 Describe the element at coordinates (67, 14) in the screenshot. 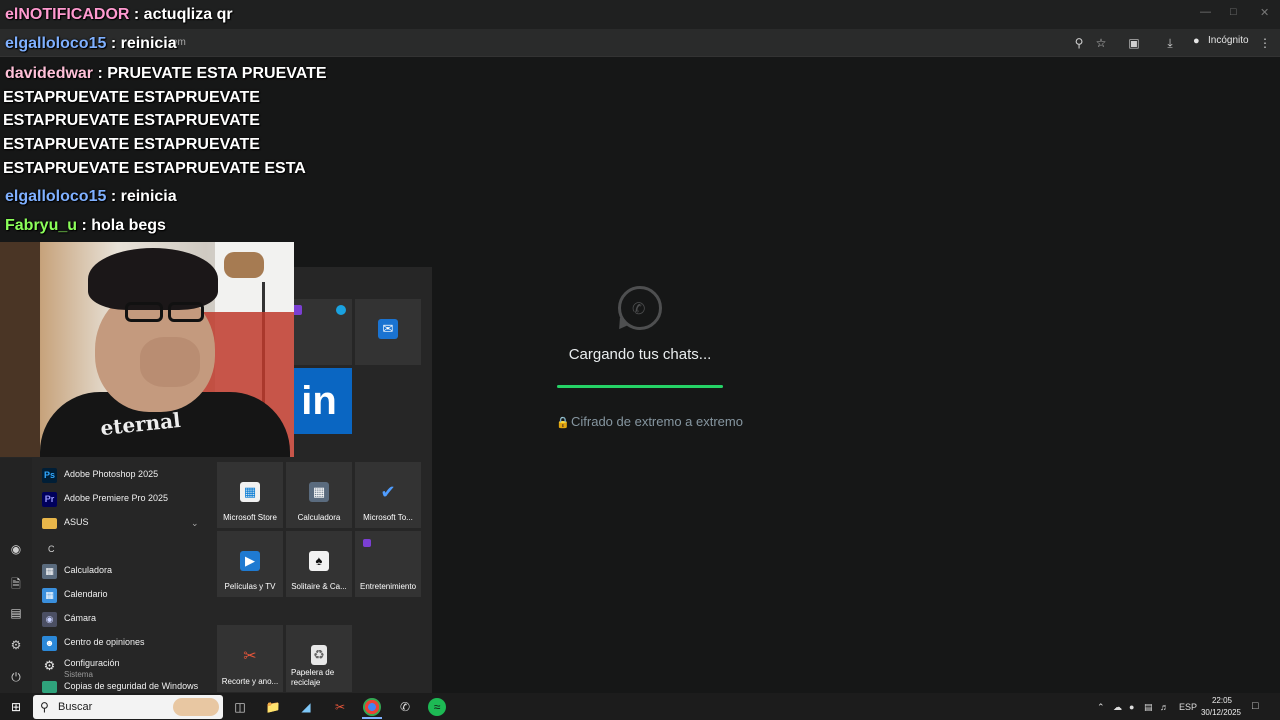

I see `chat-username: elNOTIFICADOR` at that location.